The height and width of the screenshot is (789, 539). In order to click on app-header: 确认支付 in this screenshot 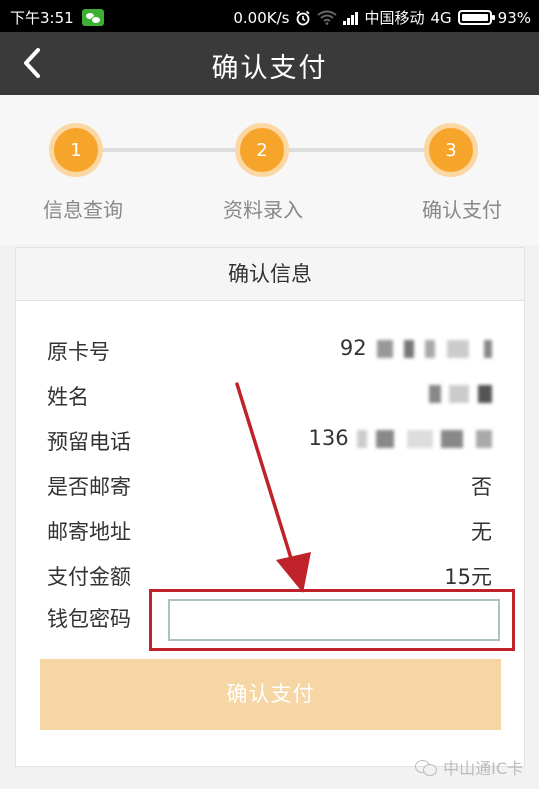, I will do `click(269, 63)`.